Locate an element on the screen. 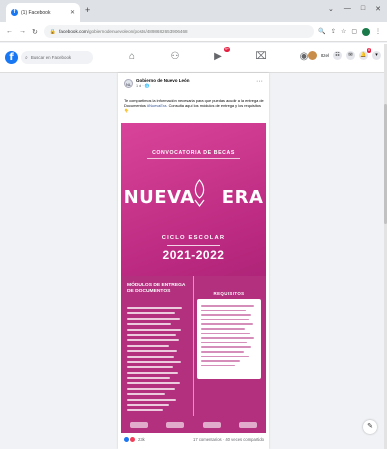 The height and width of the screenshot is (449, 387). search-placeholder: Buscar en Facebook is located at coordinates (51, 57).